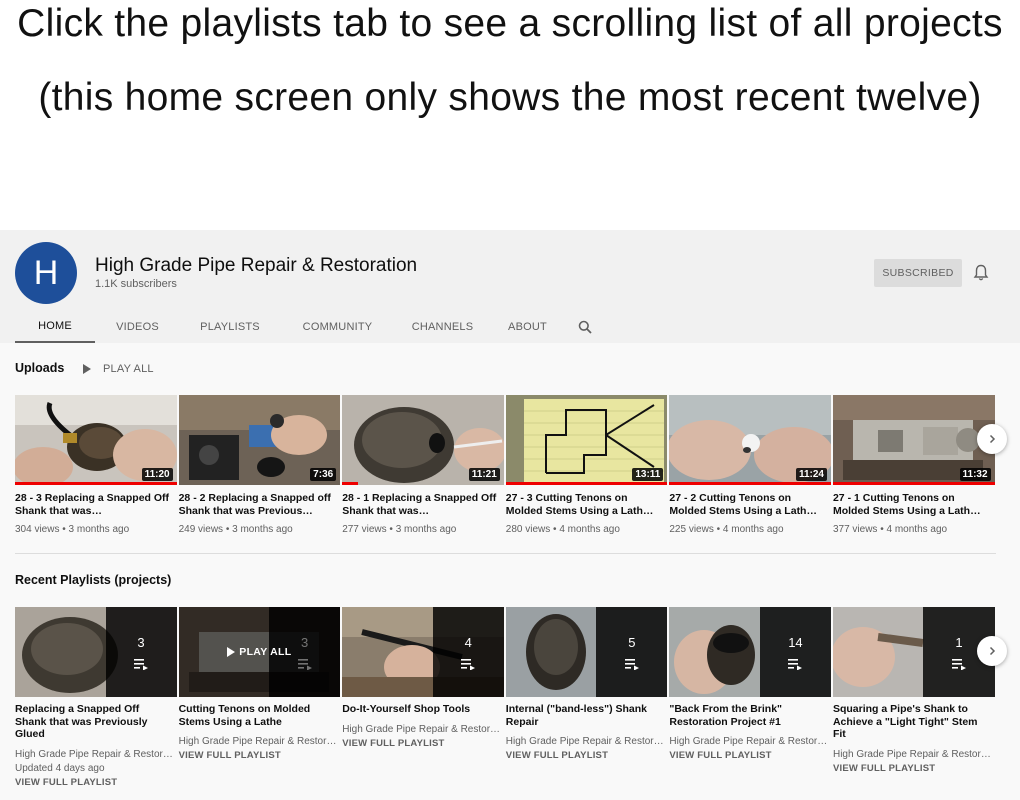 The width and height of the screenshot is (1020, 800). I want to click on video-thumbnail: 11:20, so click(96, 440).